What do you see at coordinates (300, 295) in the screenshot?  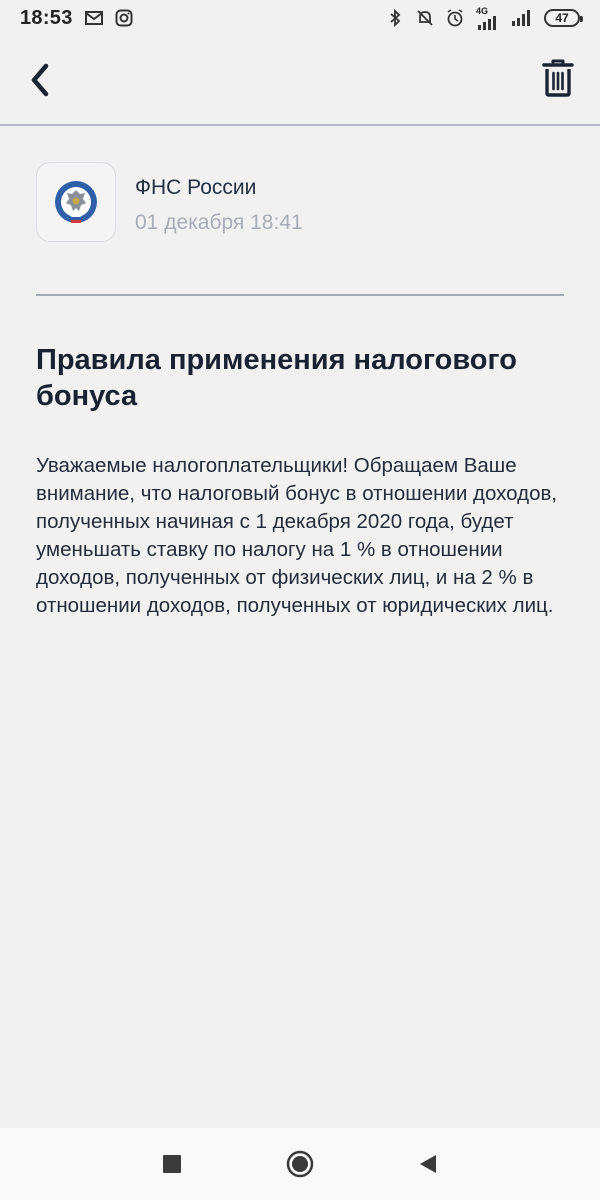 I see `divider` at bounding box center [300, 295].